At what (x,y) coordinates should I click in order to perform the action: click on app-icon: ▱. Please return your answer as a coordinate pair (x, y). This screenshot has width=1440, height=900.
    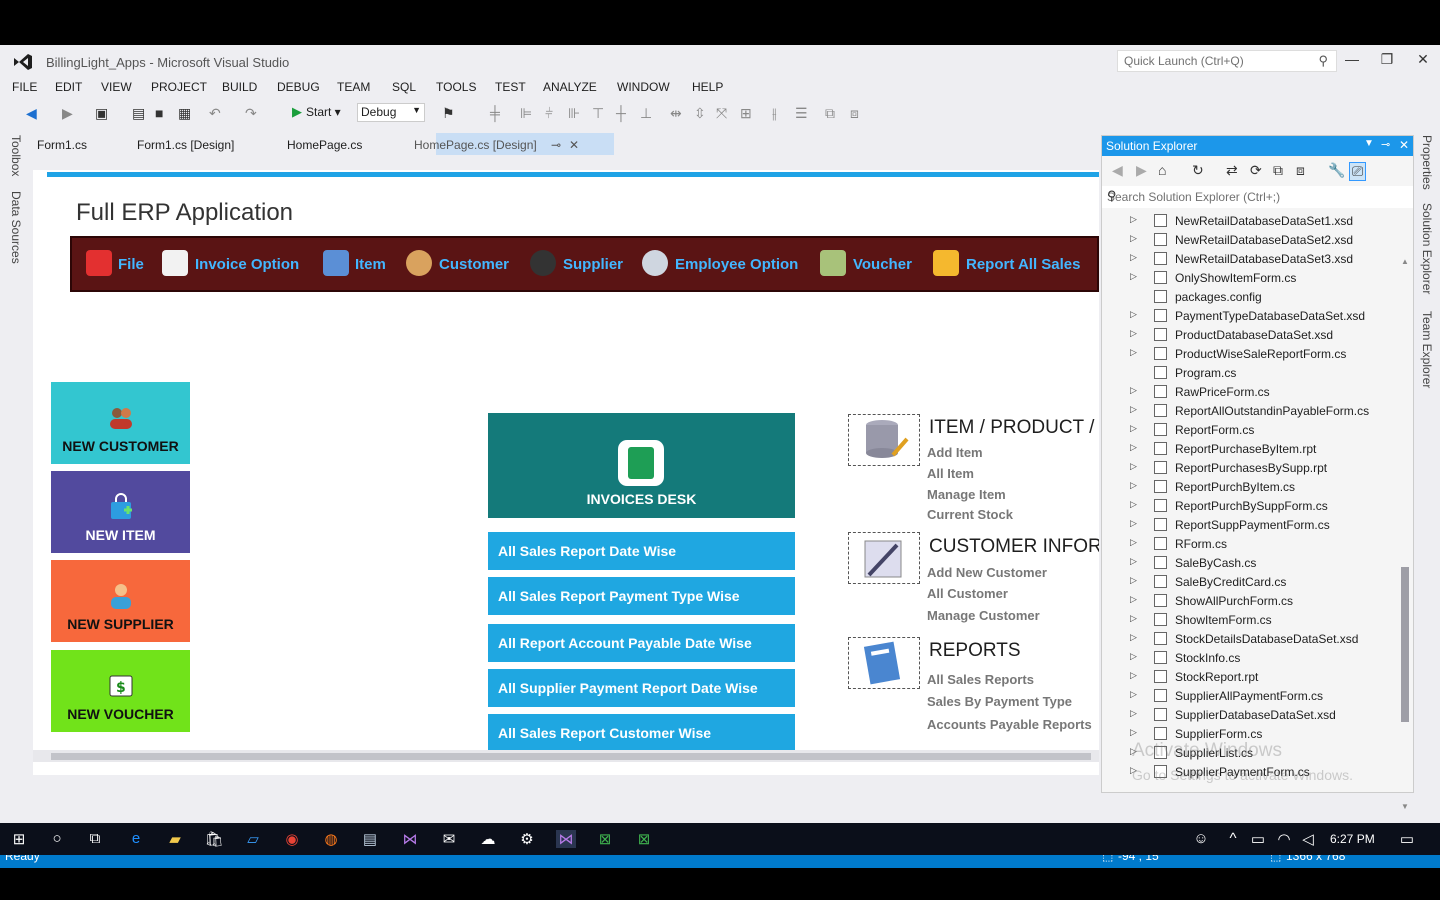
    Looking at the image, I should click on (253, 839).